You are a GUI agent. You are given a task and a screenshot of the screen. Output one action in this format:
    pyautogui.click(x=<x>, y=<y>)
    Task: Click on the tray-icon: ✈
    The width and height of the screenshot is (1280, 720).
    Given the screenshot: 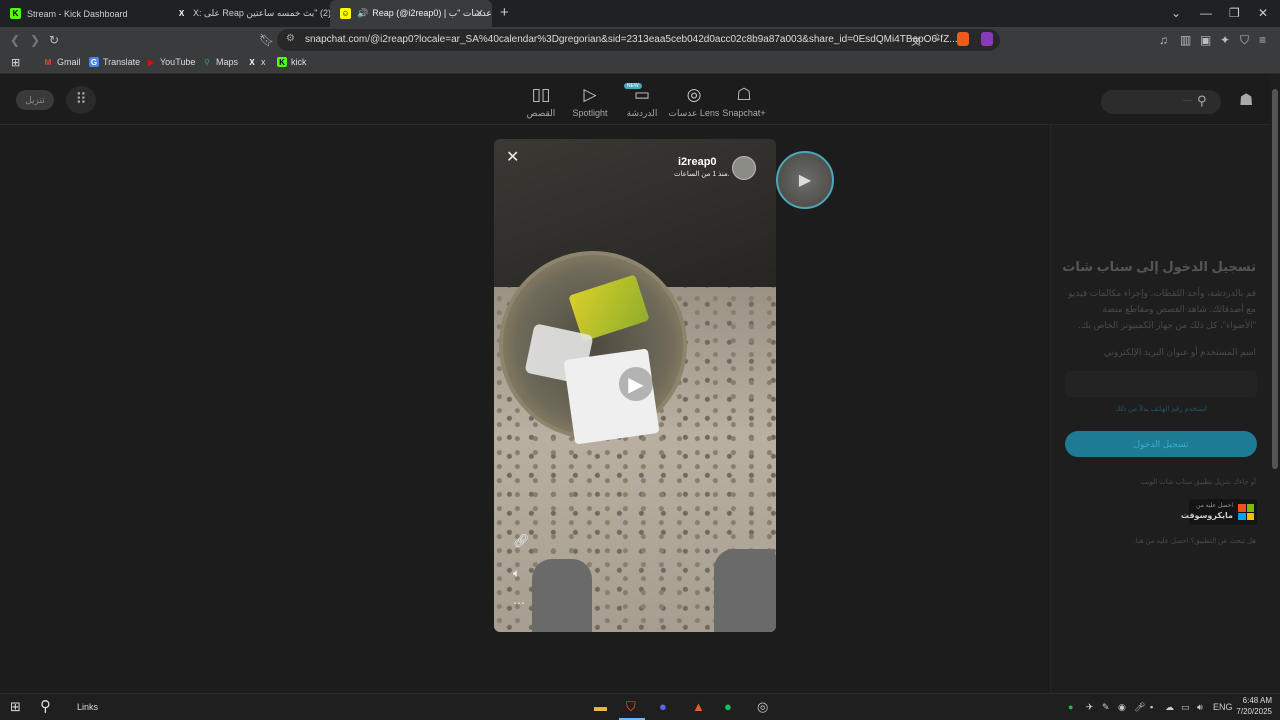 What is the action you would take?
    pyautogui.click(x=1090, y=707)
    